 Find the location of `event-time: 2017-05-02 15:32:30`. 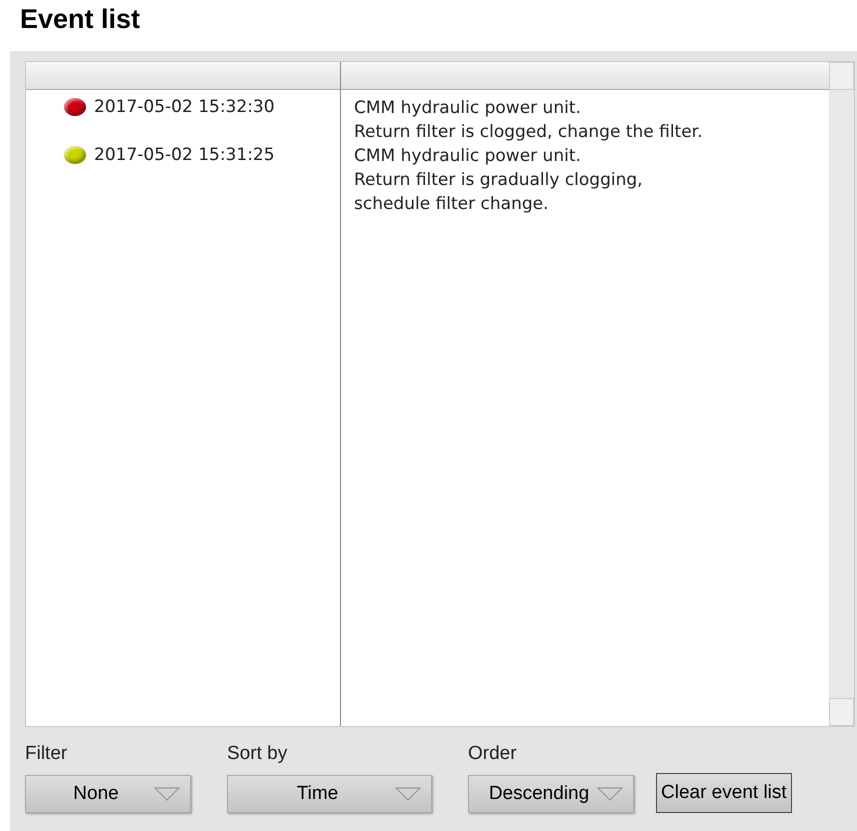

event-time: 2017-05-02 15:32:30 is located at coordinates (184, 107).